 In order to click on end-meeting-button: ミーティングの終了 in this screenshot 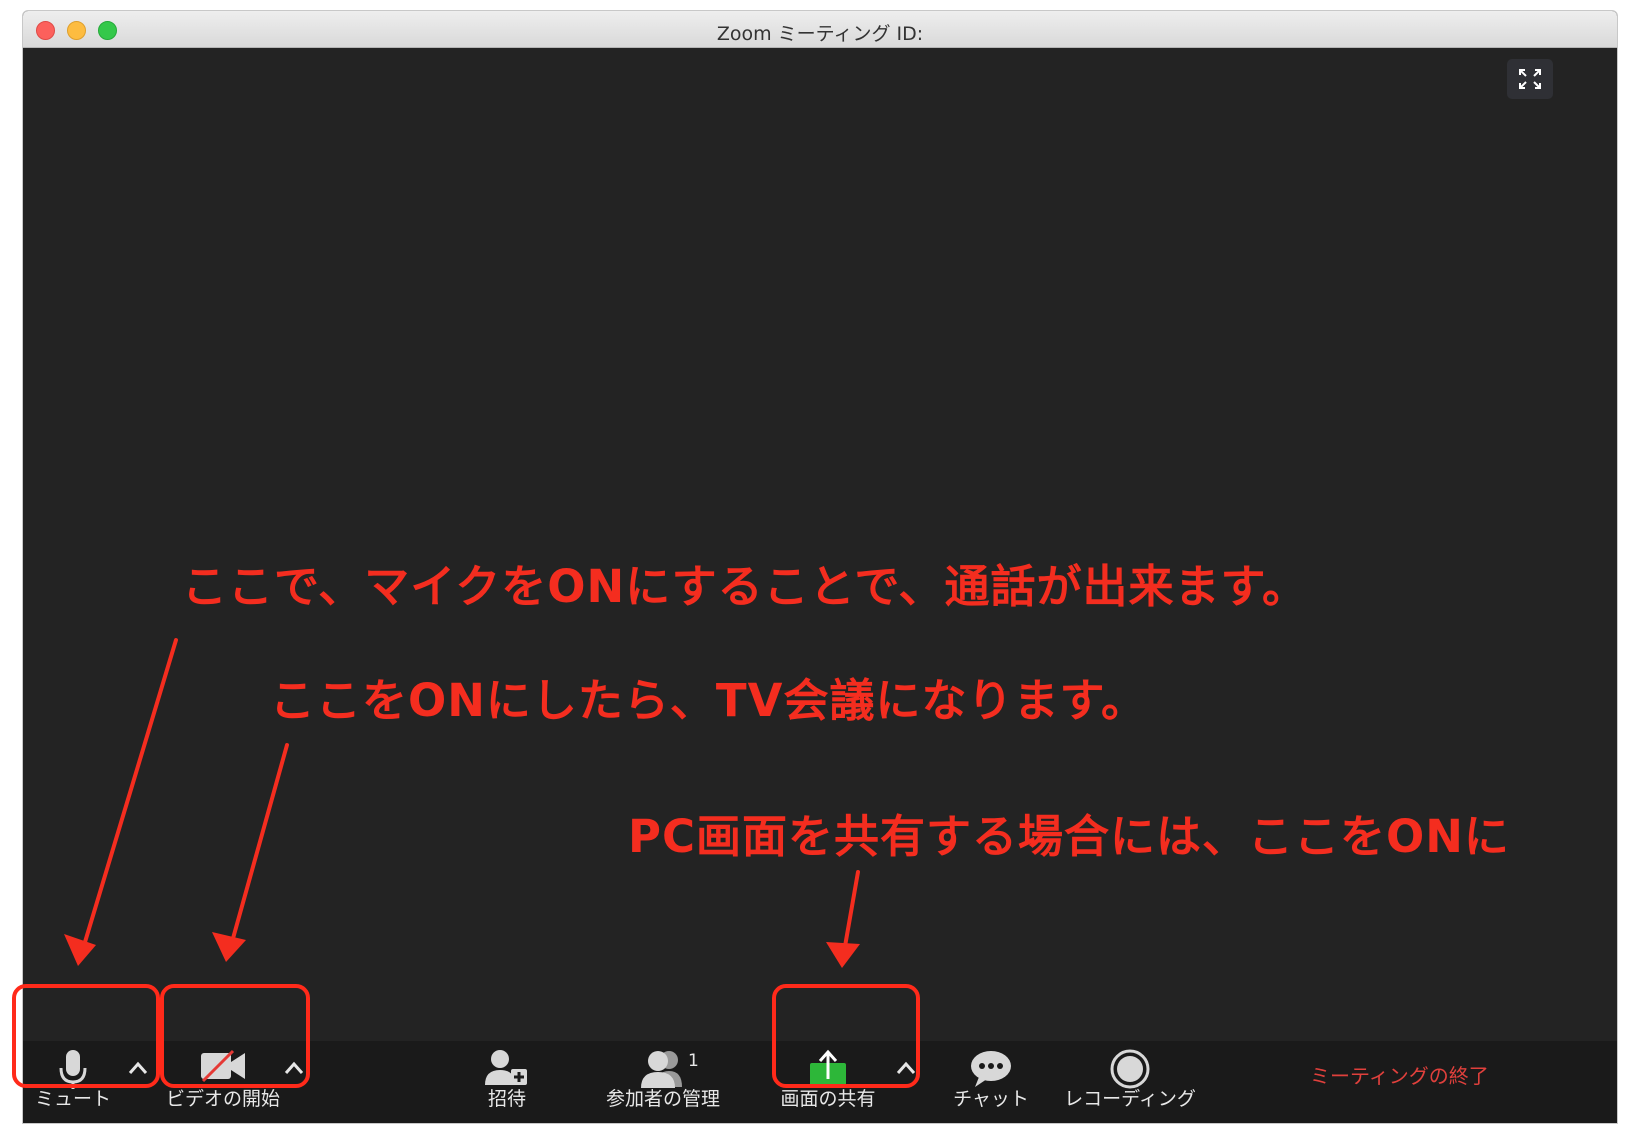, I will do `click(1399, 1074)`.